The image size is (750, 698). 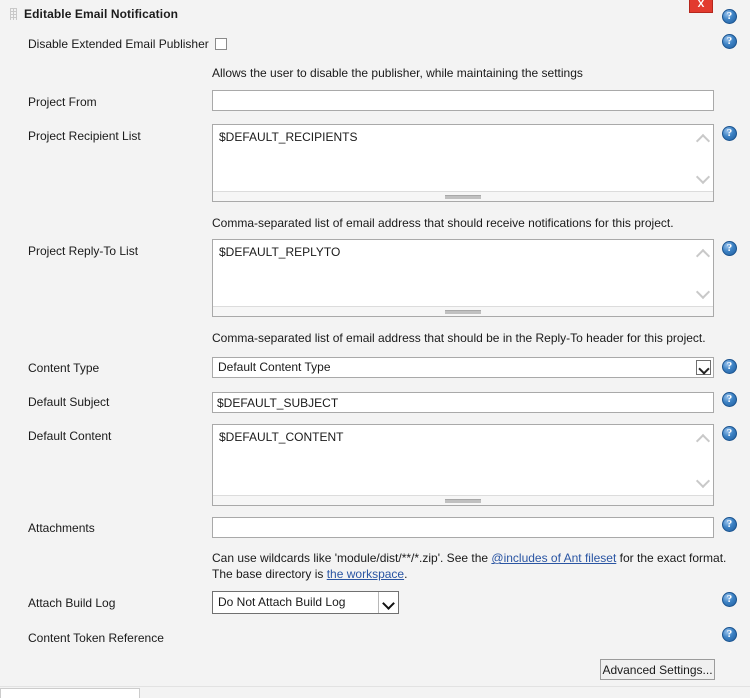 What do you see at coordinates (269, 574) in the screenshot?
I see `hint-attachments-line2-pre: The base directory is` at bounding box center [269, 574].